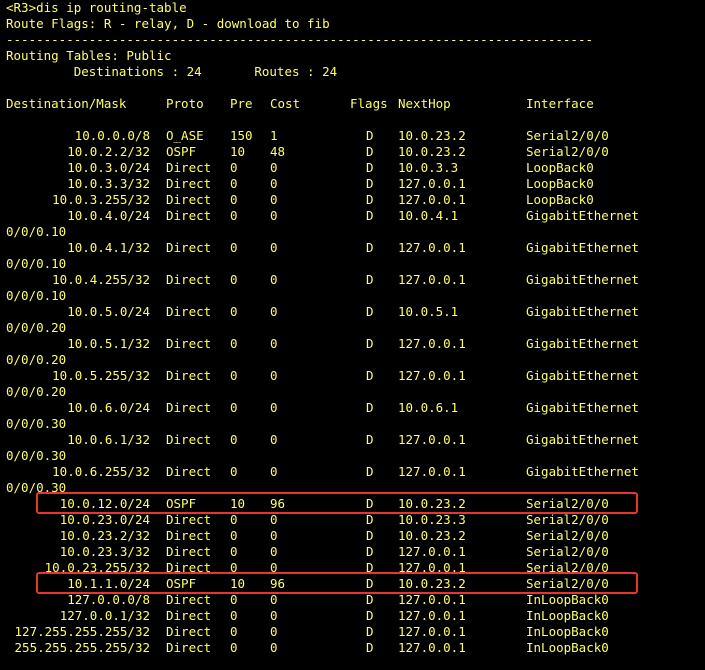  Describe the element at coordinates (428, 167) in the screenshot. I see `route-nexthop: 10.0.3.3` at that location.